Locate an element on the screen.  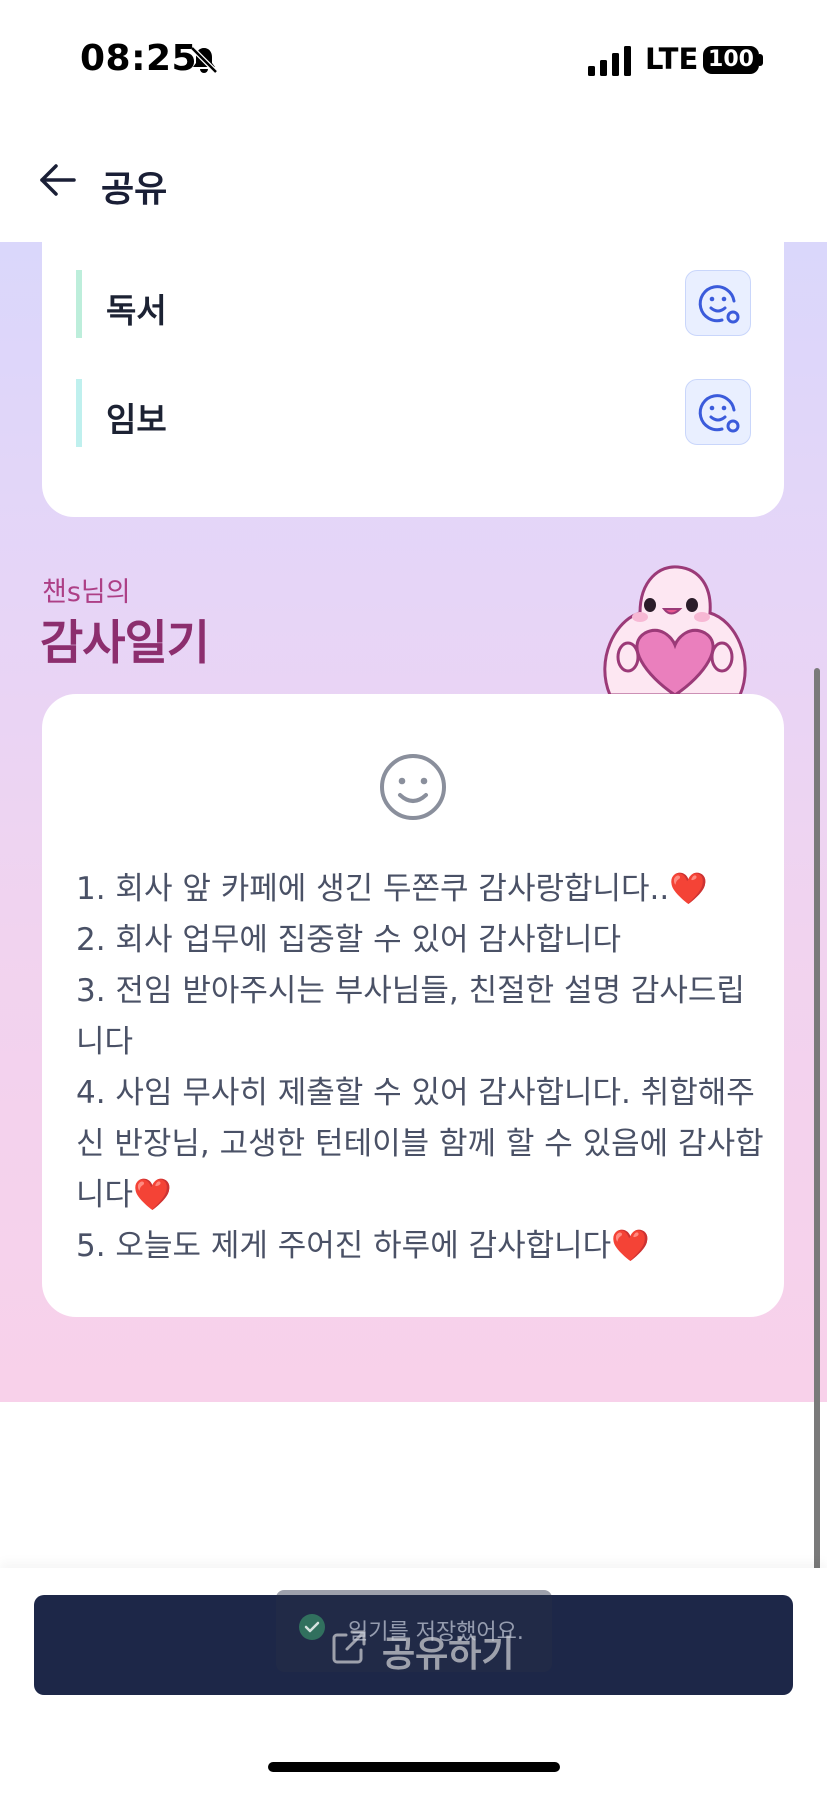
status-time: 08:25 is located at coordinates (139, 58).